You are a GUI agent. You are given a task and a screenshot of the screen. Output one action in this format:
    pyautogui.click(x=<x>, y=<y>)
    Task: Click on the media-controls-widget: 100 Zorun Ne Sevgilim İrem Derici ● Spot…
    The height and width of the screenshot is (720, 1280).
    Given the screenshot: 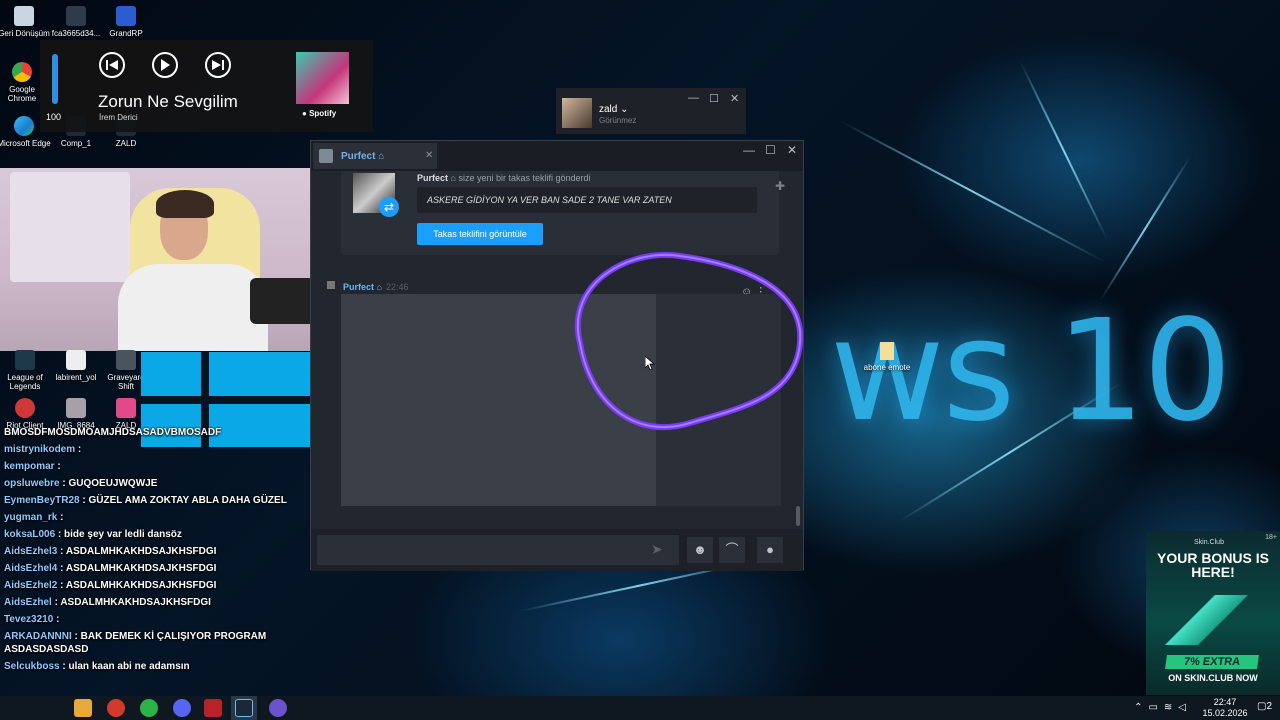 What is the action you would take?
    pyautogui.click(x=206, y=86)
    